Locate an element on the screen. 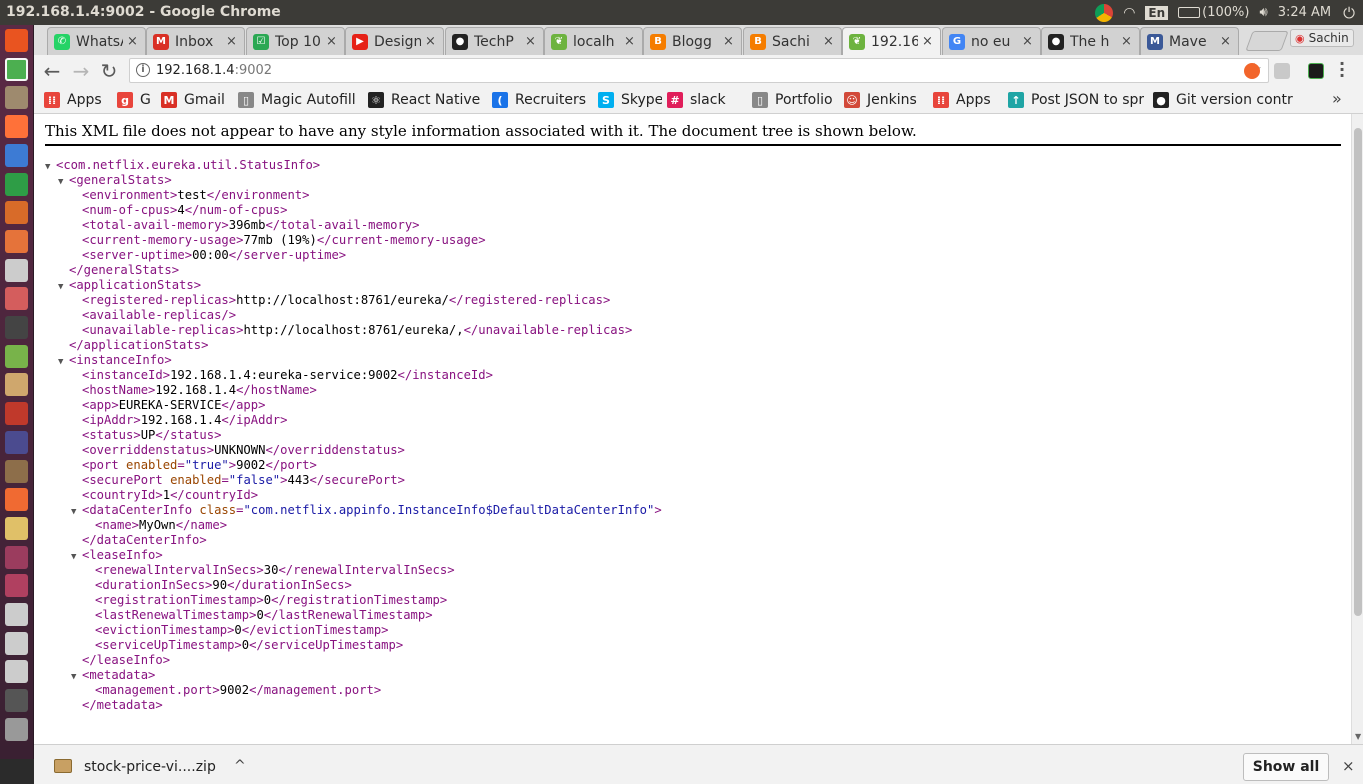 This screenshot has height=784, width=1363. download-options-chevron: ^ is located at coordinates (240, 766).